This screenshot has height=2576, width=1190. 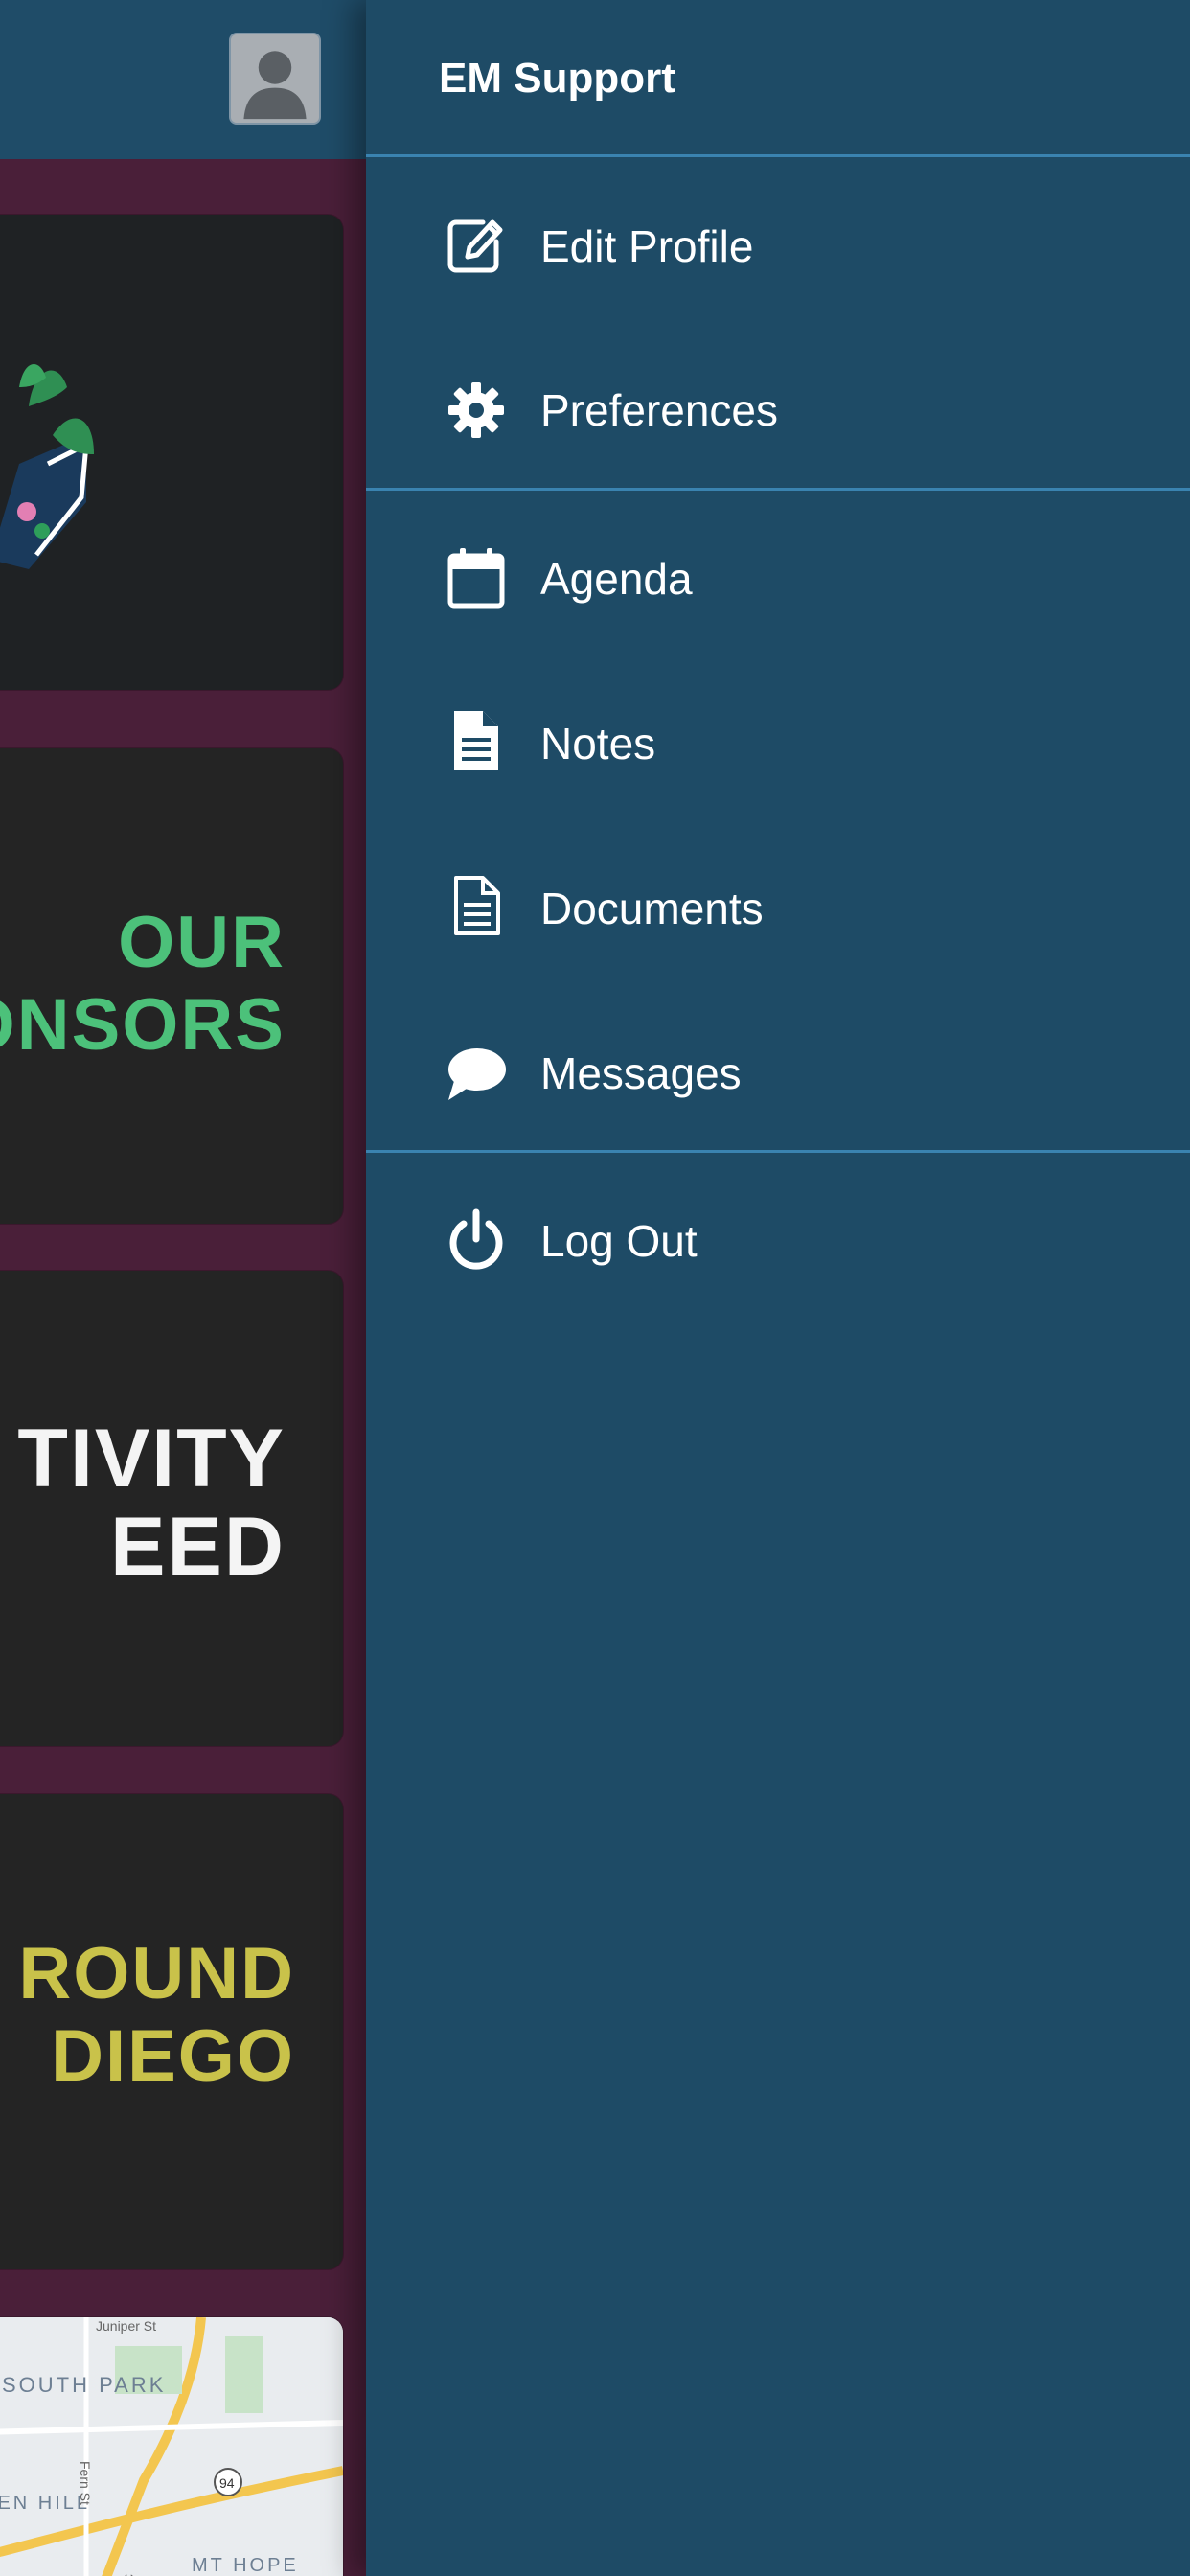 I want to click on tile-text-line: ROUND, so click(x=156, y=1974).